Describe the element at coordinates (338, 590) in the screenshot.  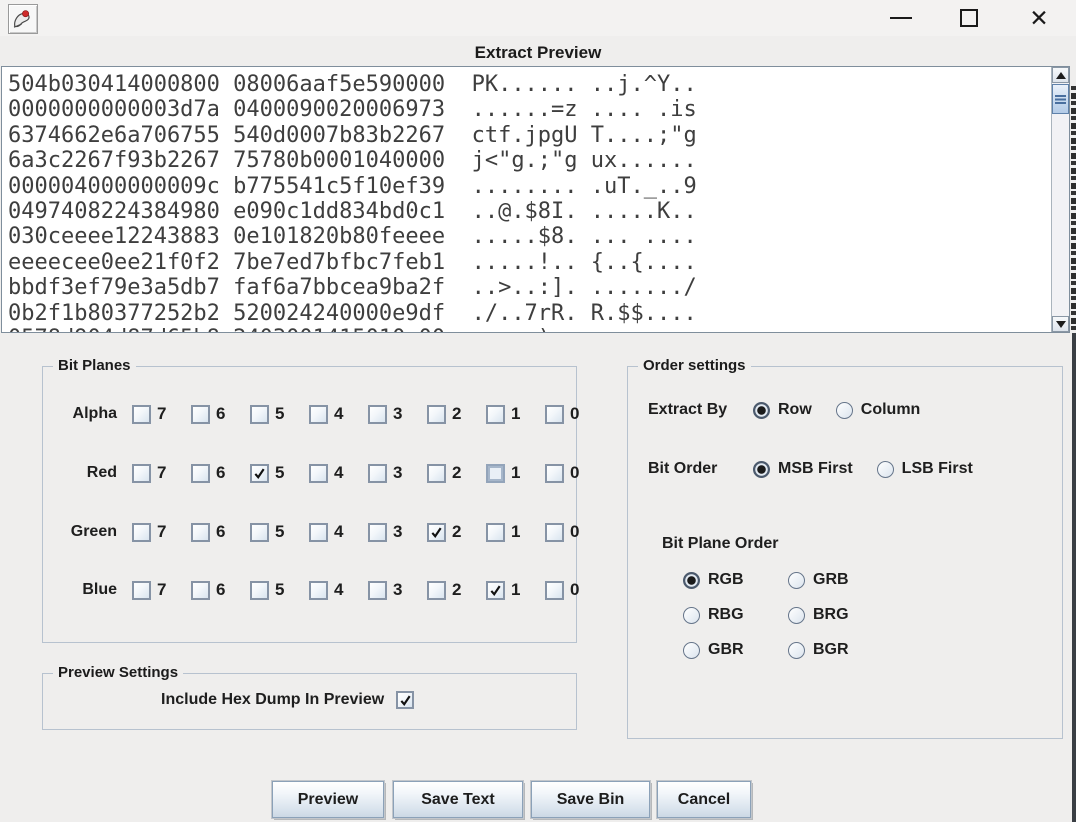
I see `bit-cell: 4` at that location.